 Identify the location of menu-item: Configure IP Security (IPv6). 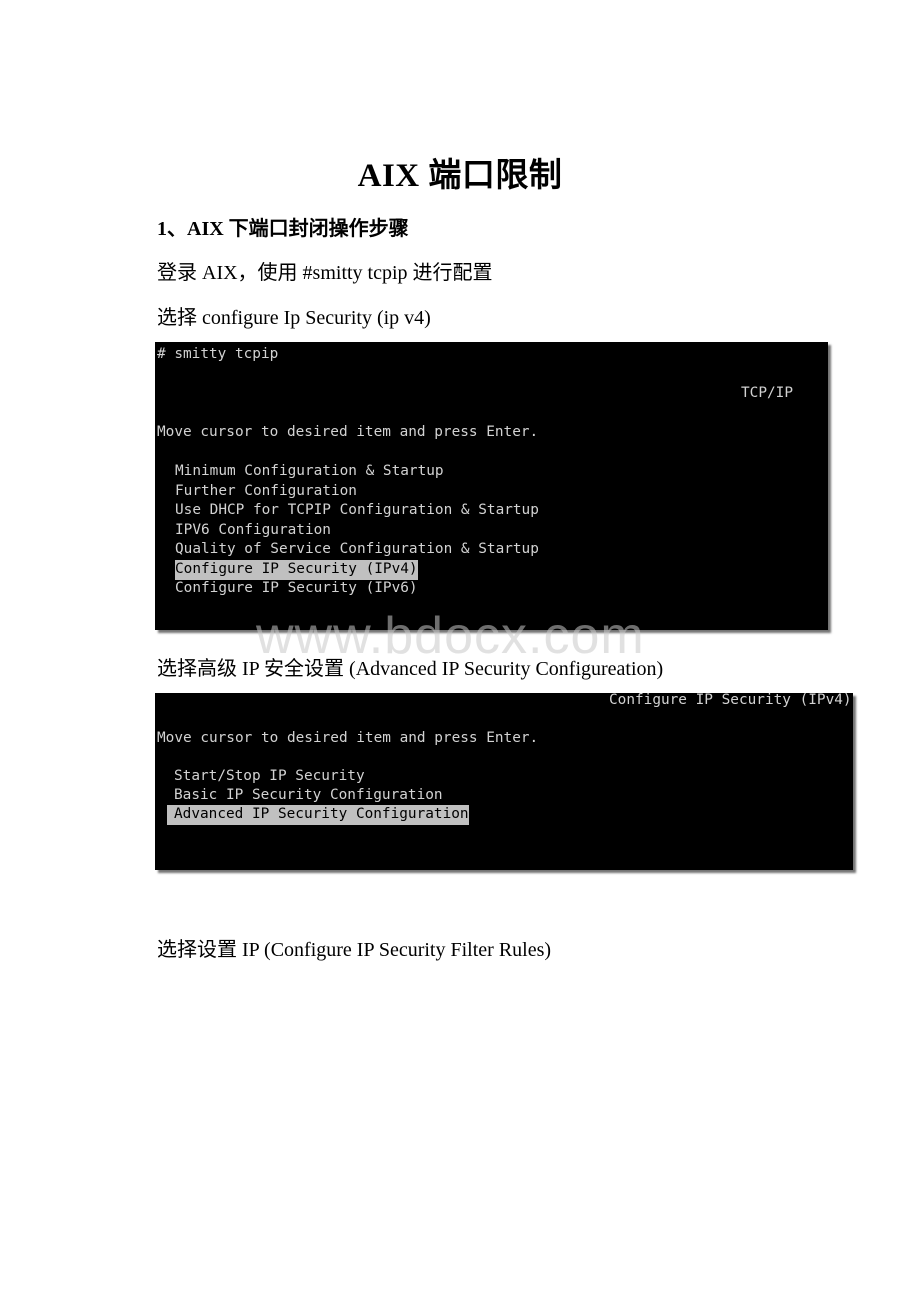
(296, 588).